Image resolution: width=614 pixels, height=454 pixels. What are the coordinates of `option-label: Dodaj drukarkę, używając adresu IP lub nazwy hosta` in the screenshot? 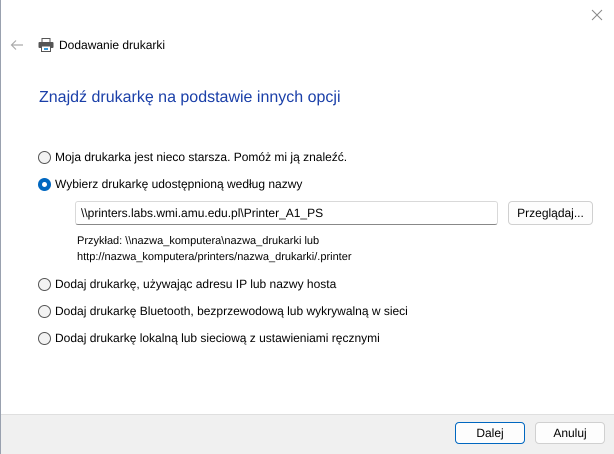 It's located at (195, 284).